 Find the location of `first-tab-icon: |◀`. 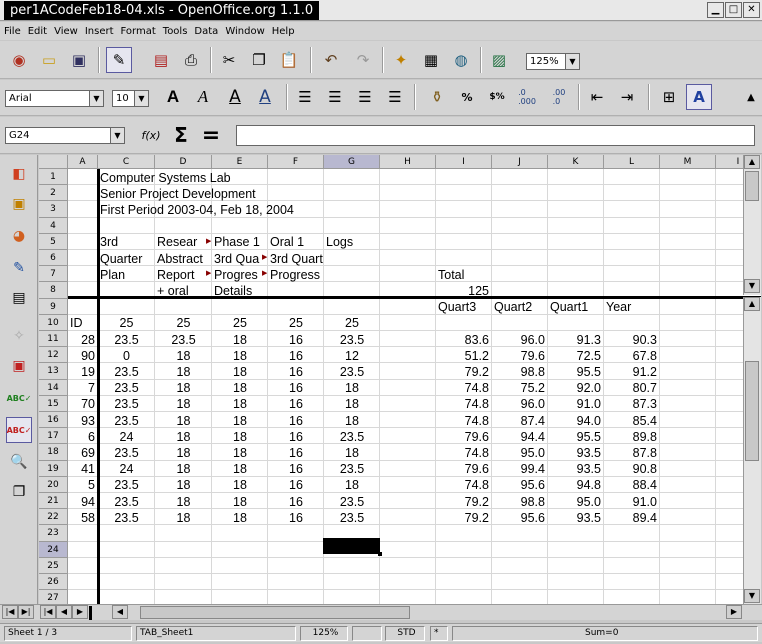

first-tab-icon: |◀ is located at coordinates (48, 612).